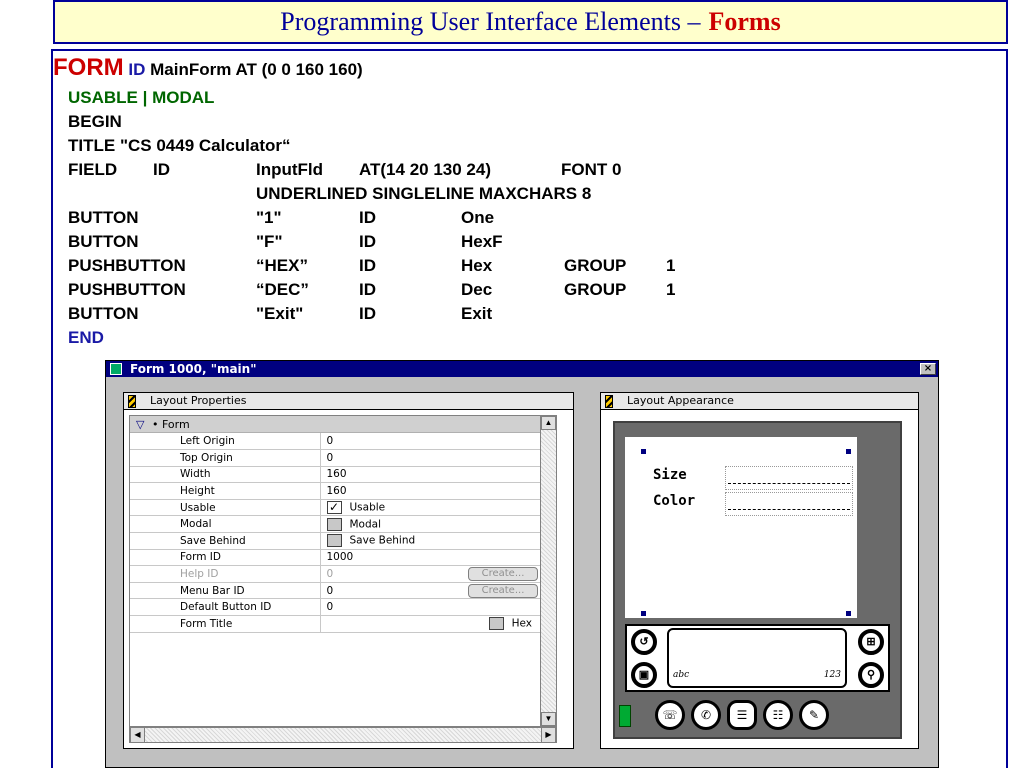 The width and height of the screenshot is (1024, 768). I want to click on power-led, so click(625, 716).